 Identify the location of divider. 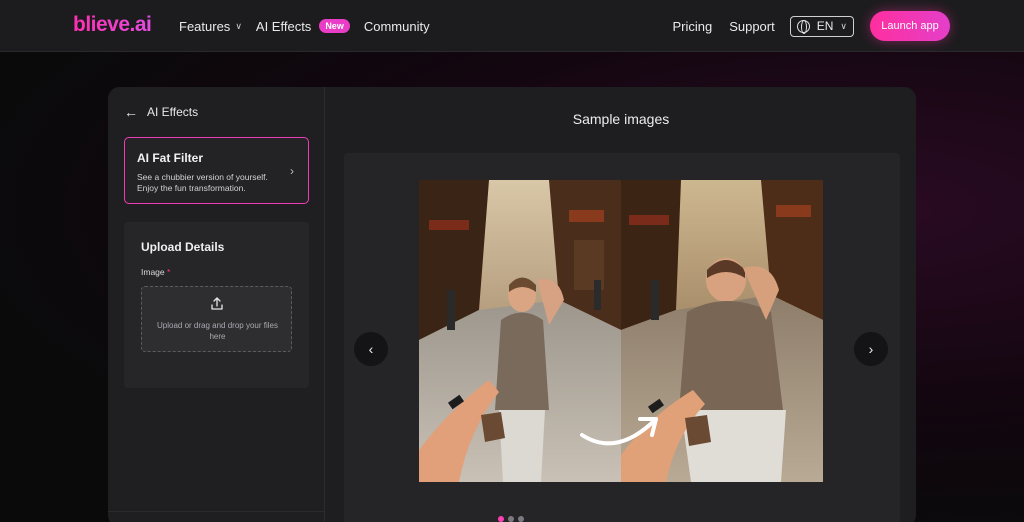
(216, 511).